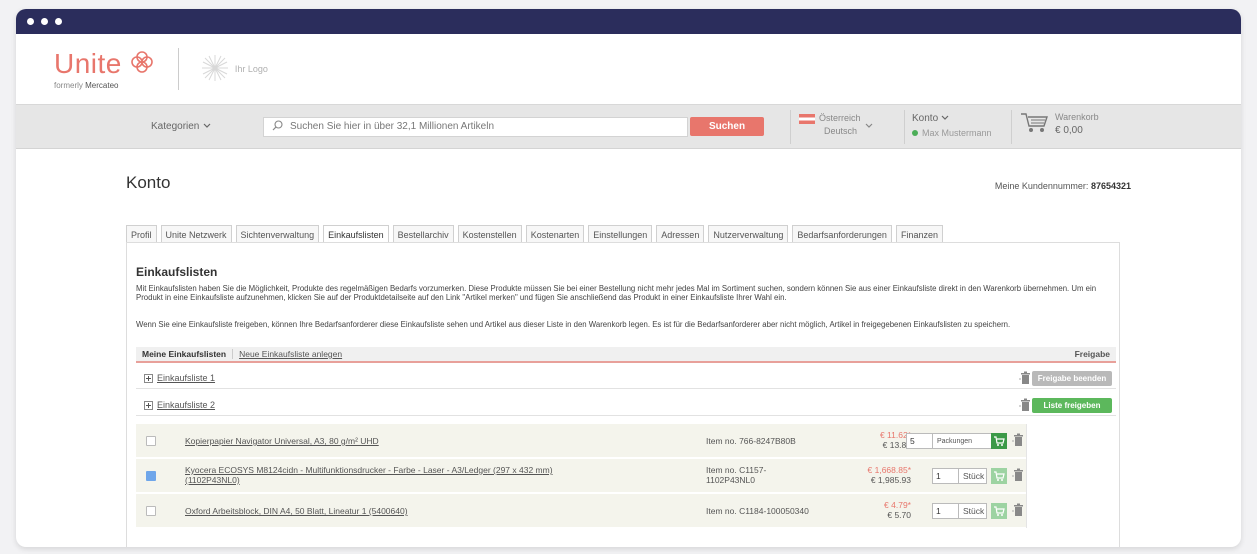  What do you see at coordinates (680, 233) in the screenshot?
I see `tab-adressen: Adressen` at bounding box center [680, 233].